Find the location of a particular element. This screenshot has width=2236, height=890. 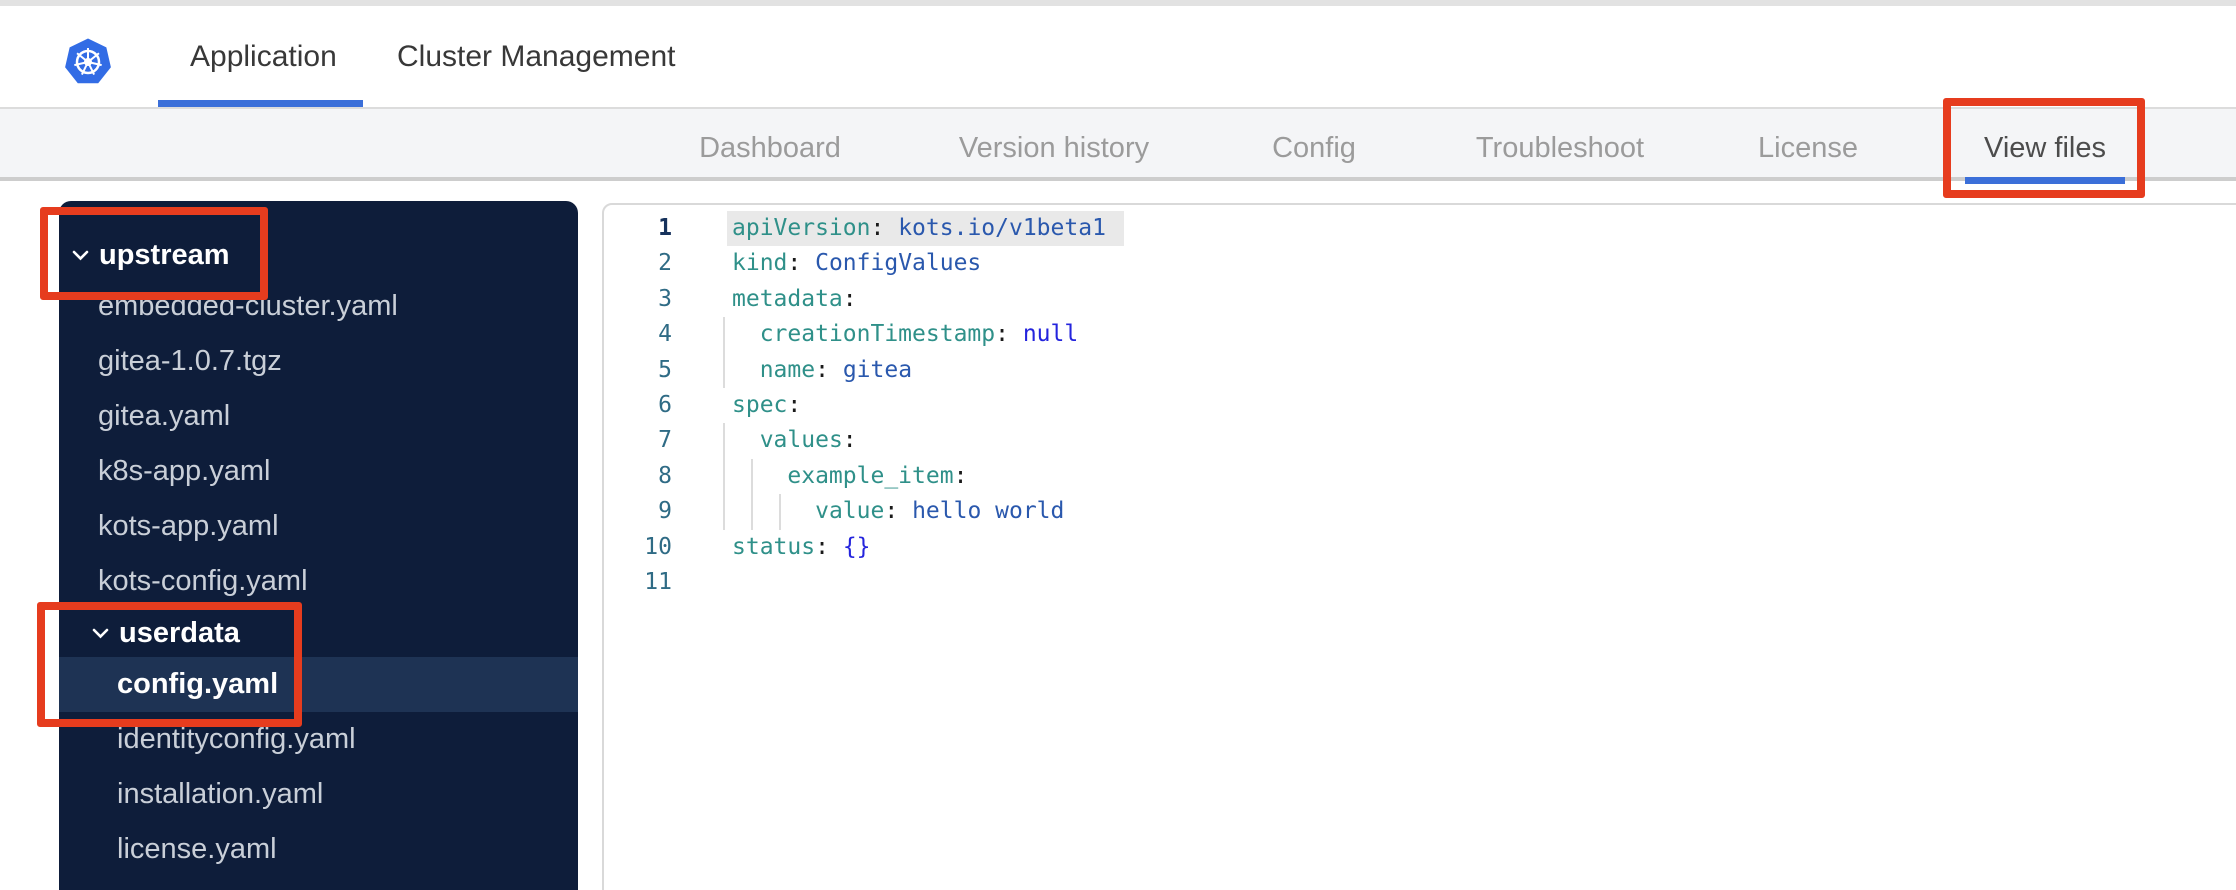

line-number: 5 is located at coordinates (665, 369).